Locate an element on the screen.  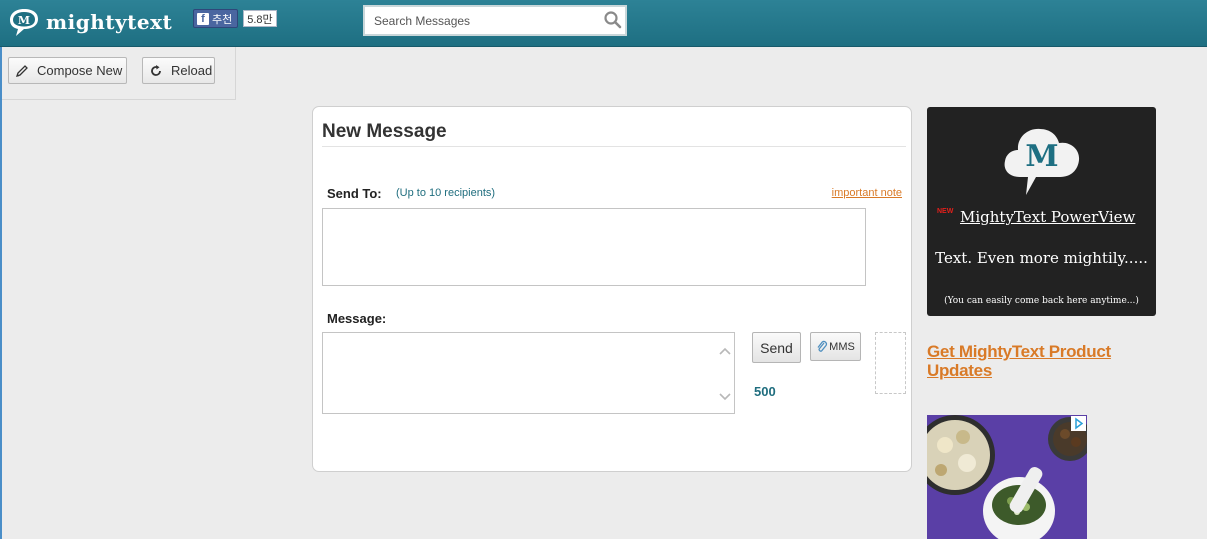
paperclip-icon is located at coordinates (822, 346).